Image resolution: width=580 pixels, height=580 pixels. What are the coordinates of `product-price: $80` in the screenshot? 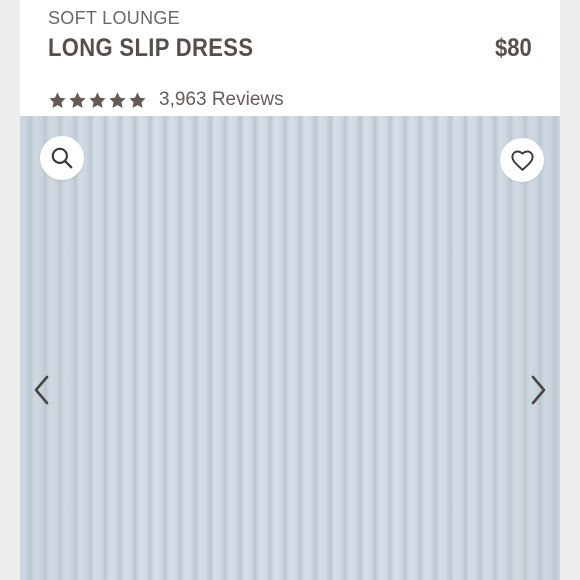 It's located at (513, 48).